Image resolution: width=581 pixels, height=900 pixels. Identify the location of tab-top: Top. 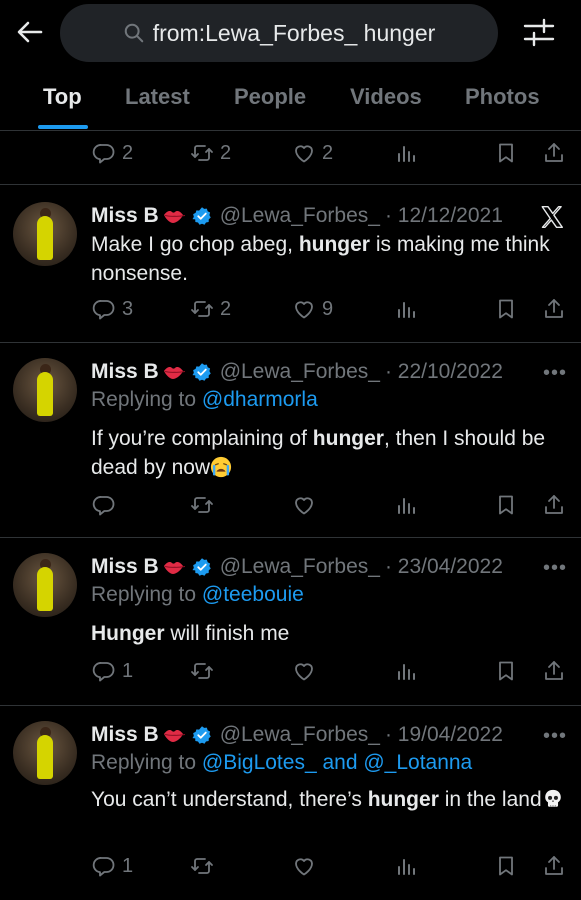
(62, 97).